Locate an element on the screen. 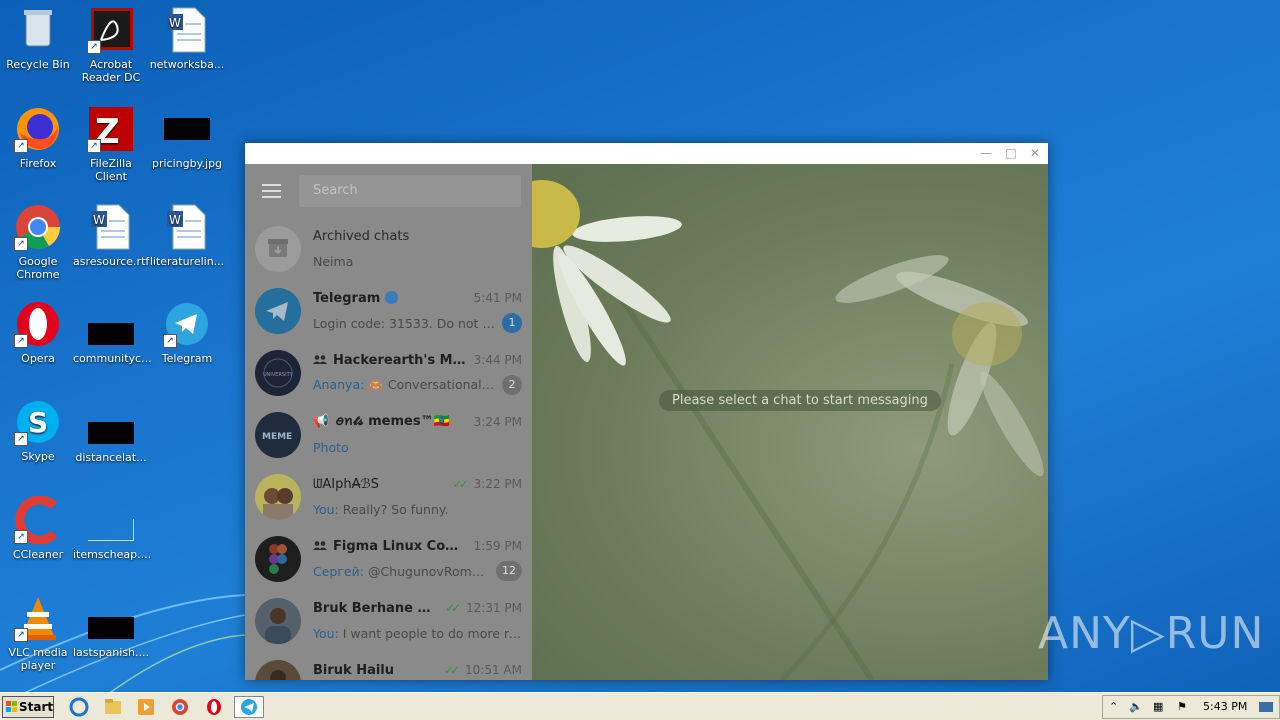  maximize-icon: □ is located at coordinates (1011, 153).